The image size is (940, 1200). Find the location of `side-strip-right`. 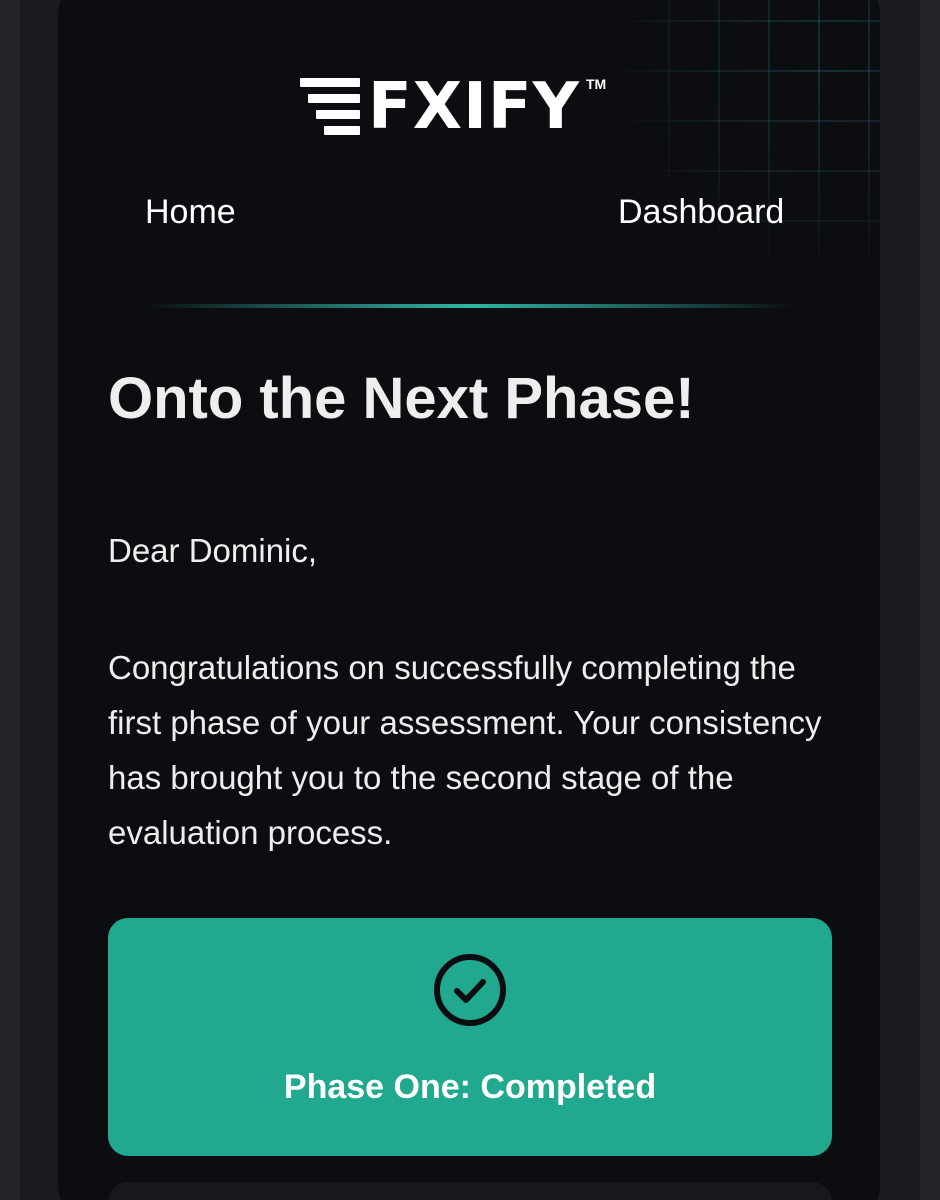

side-strip-right is located at coordinates (930, 600).